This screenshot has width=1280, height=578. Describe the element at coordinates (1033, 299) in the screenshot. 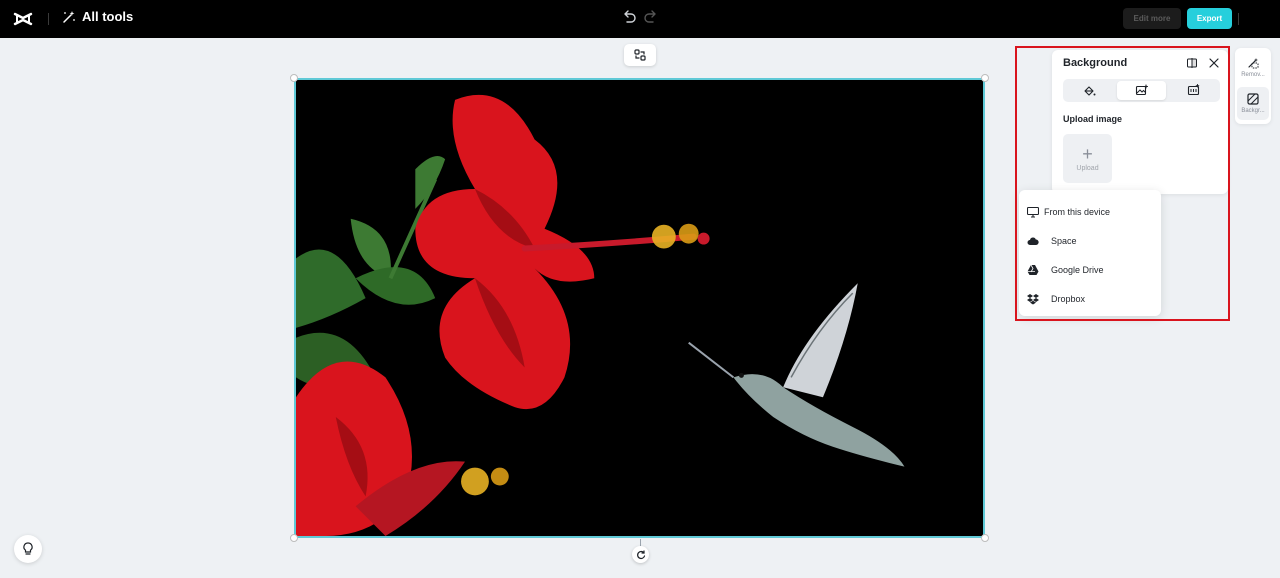

I see `dropbox-icon` at that location.